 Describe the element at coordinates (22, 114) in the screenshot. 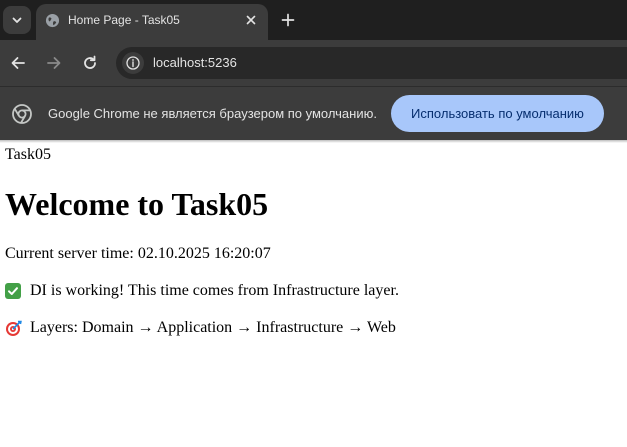

I see `chrome-icon` at that location.